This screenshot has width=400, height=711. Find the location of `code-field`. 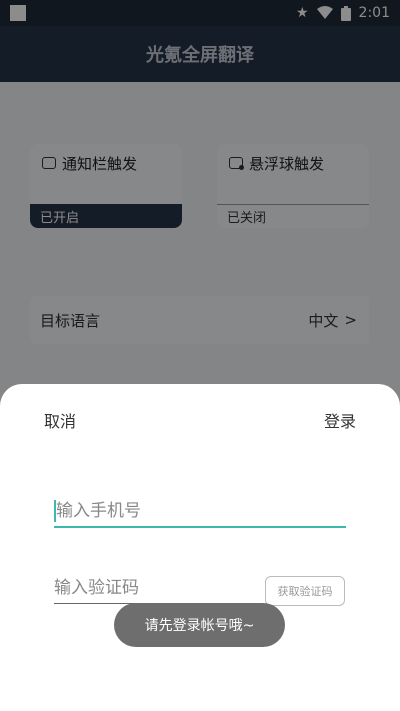

code-field is located at coordinates (150, 589).